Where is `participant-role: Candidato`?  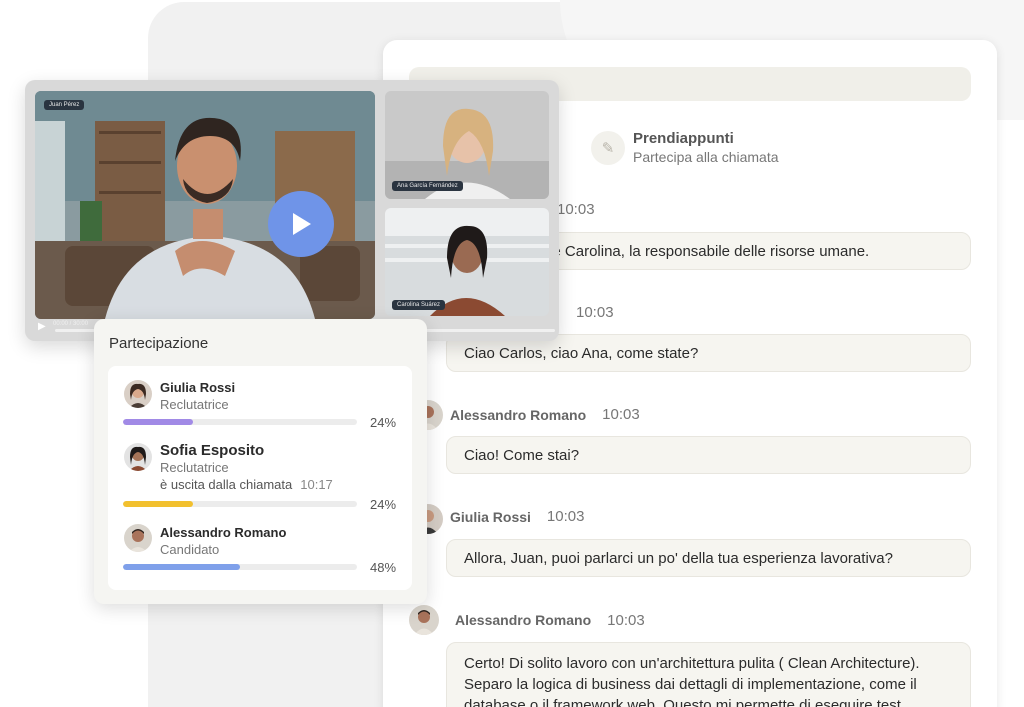 participant-role: Candidato is located at coordinates (190, 549).